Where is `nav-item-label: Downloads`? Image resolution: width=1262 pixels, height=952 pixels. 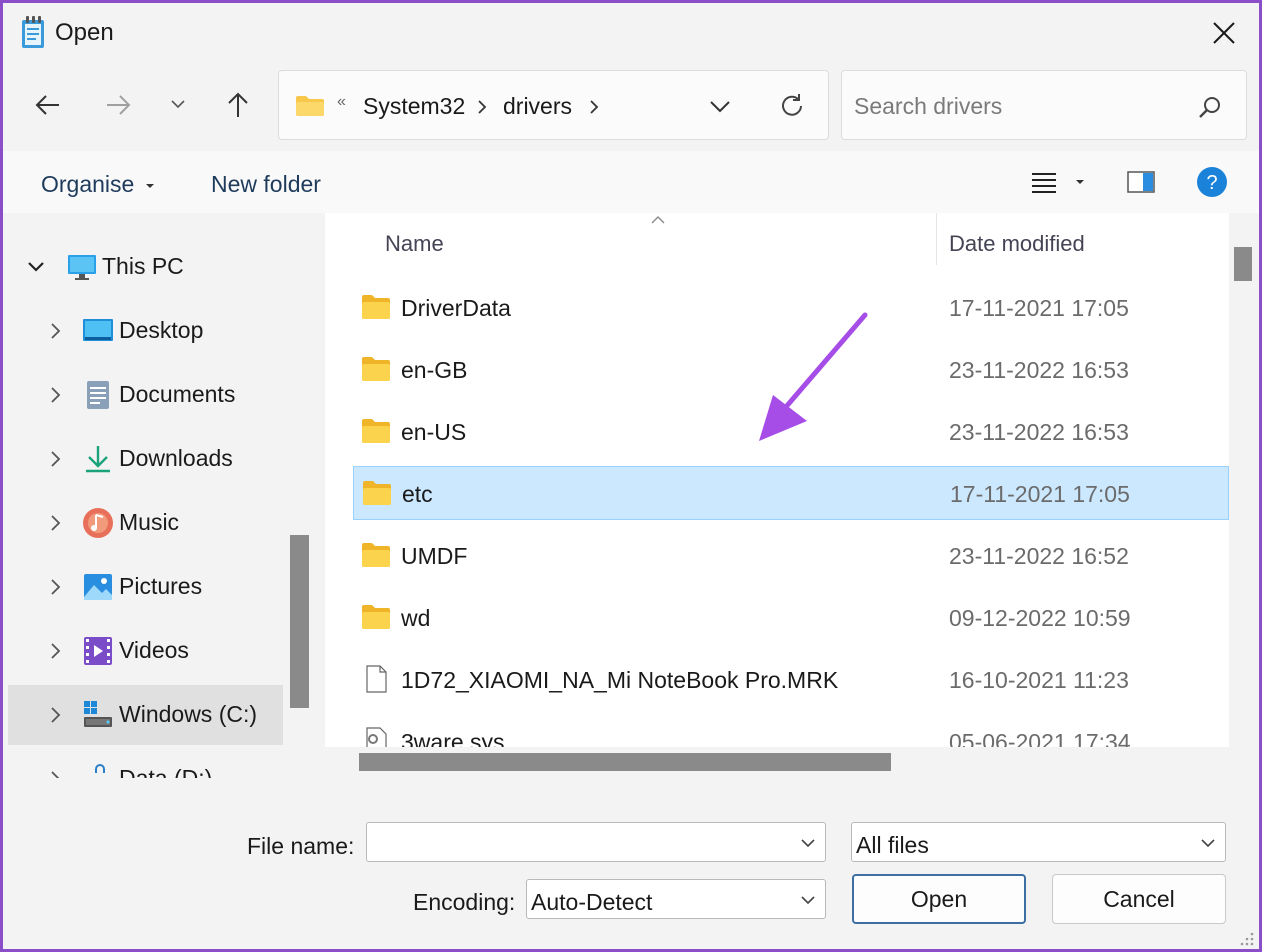 nav-item-label: Downloads is located at coordinates (176, 458).